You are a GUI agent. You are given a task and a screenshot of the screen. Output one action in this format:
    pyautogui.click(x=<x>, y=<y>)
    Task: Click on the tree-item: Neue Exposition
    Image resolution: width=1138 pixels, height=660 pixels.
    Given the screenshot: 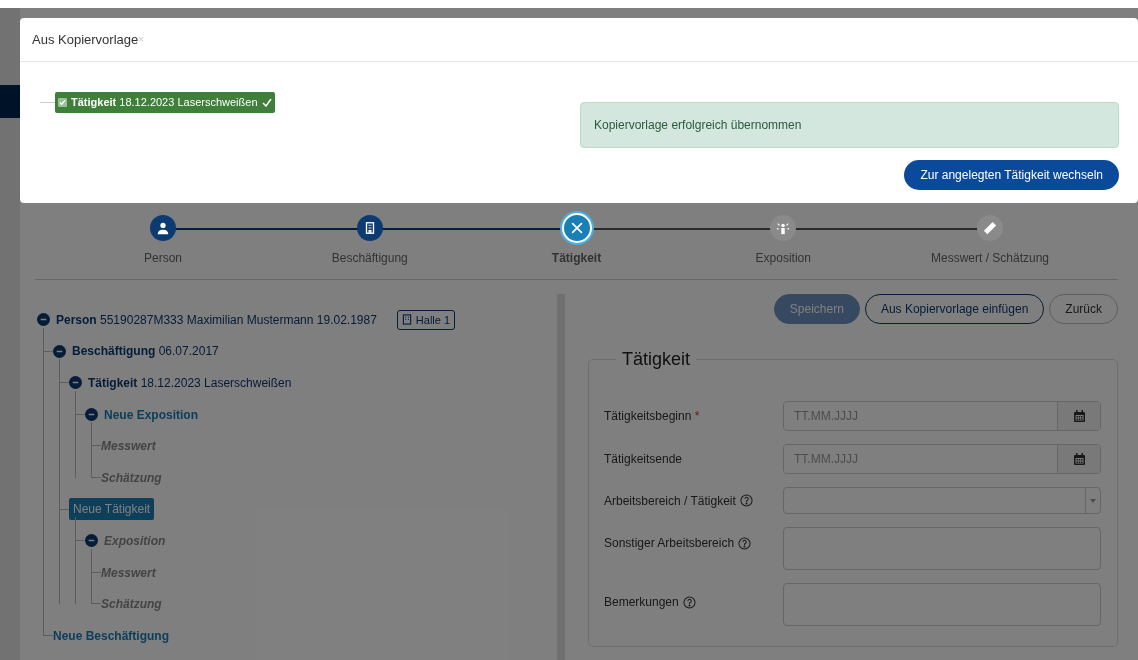 What is the action you would take?
    pyautogui.click(x=151, y=414)
    